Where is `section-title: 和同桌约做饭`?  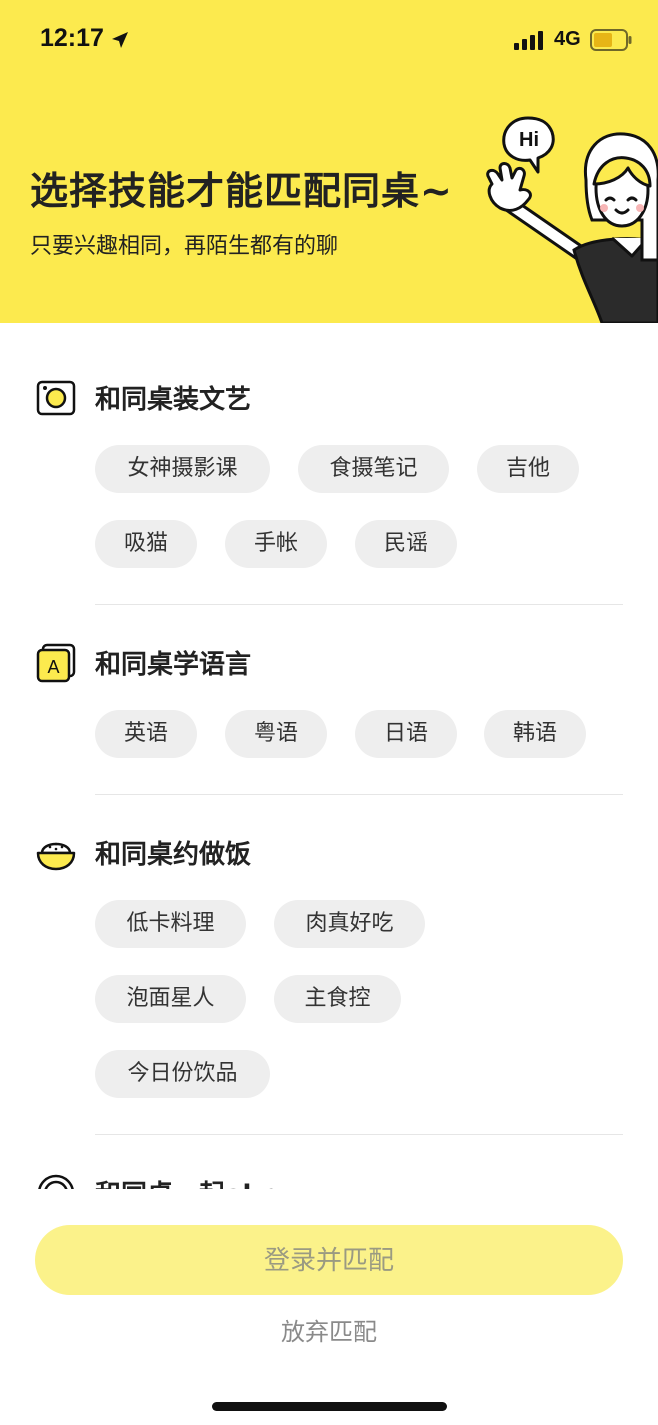 section-title: 和同桌约做饭 is located at coordinates (173, 855).